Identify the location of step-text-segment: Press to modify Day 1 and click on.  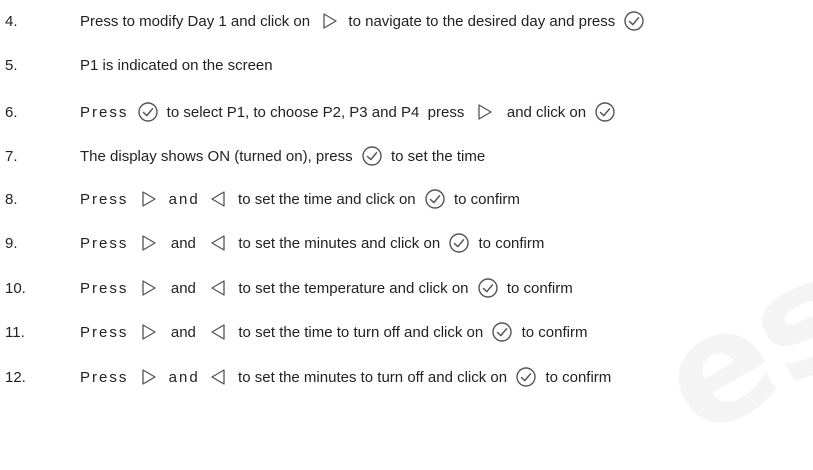
(197, 21).